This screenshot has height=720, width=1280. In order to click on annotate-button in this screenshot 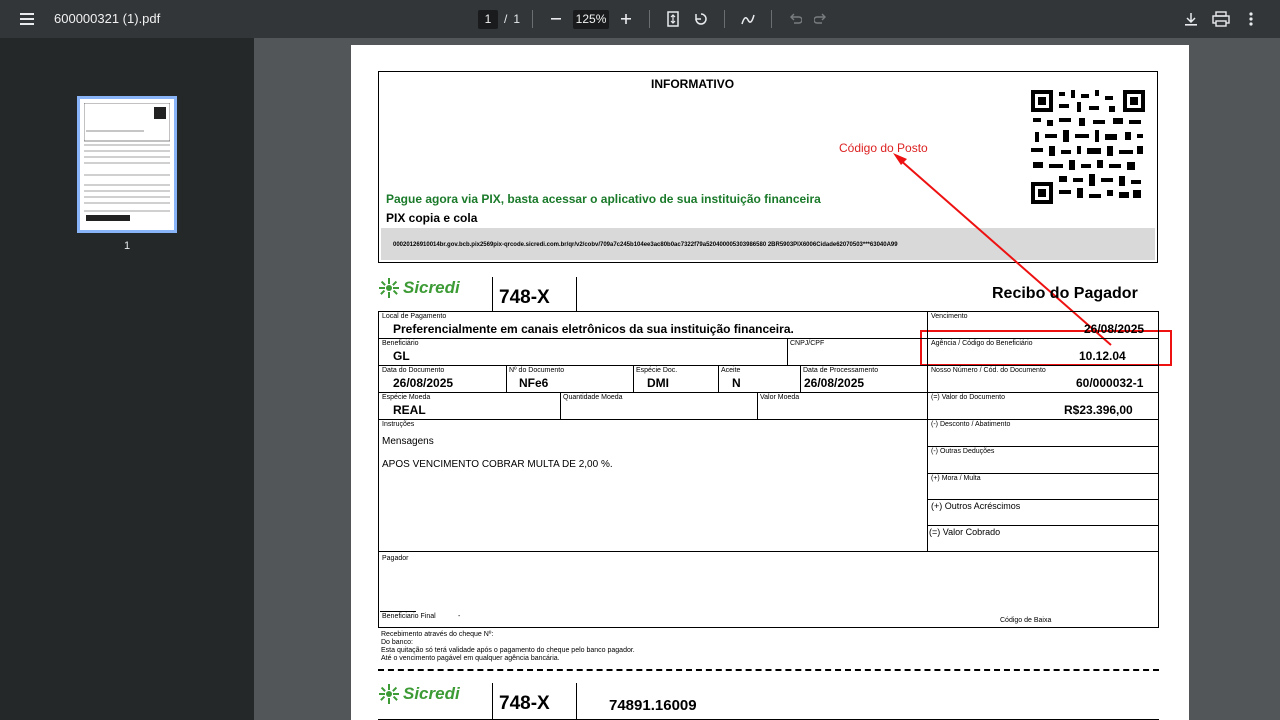, I will do `click(748, 19)`.